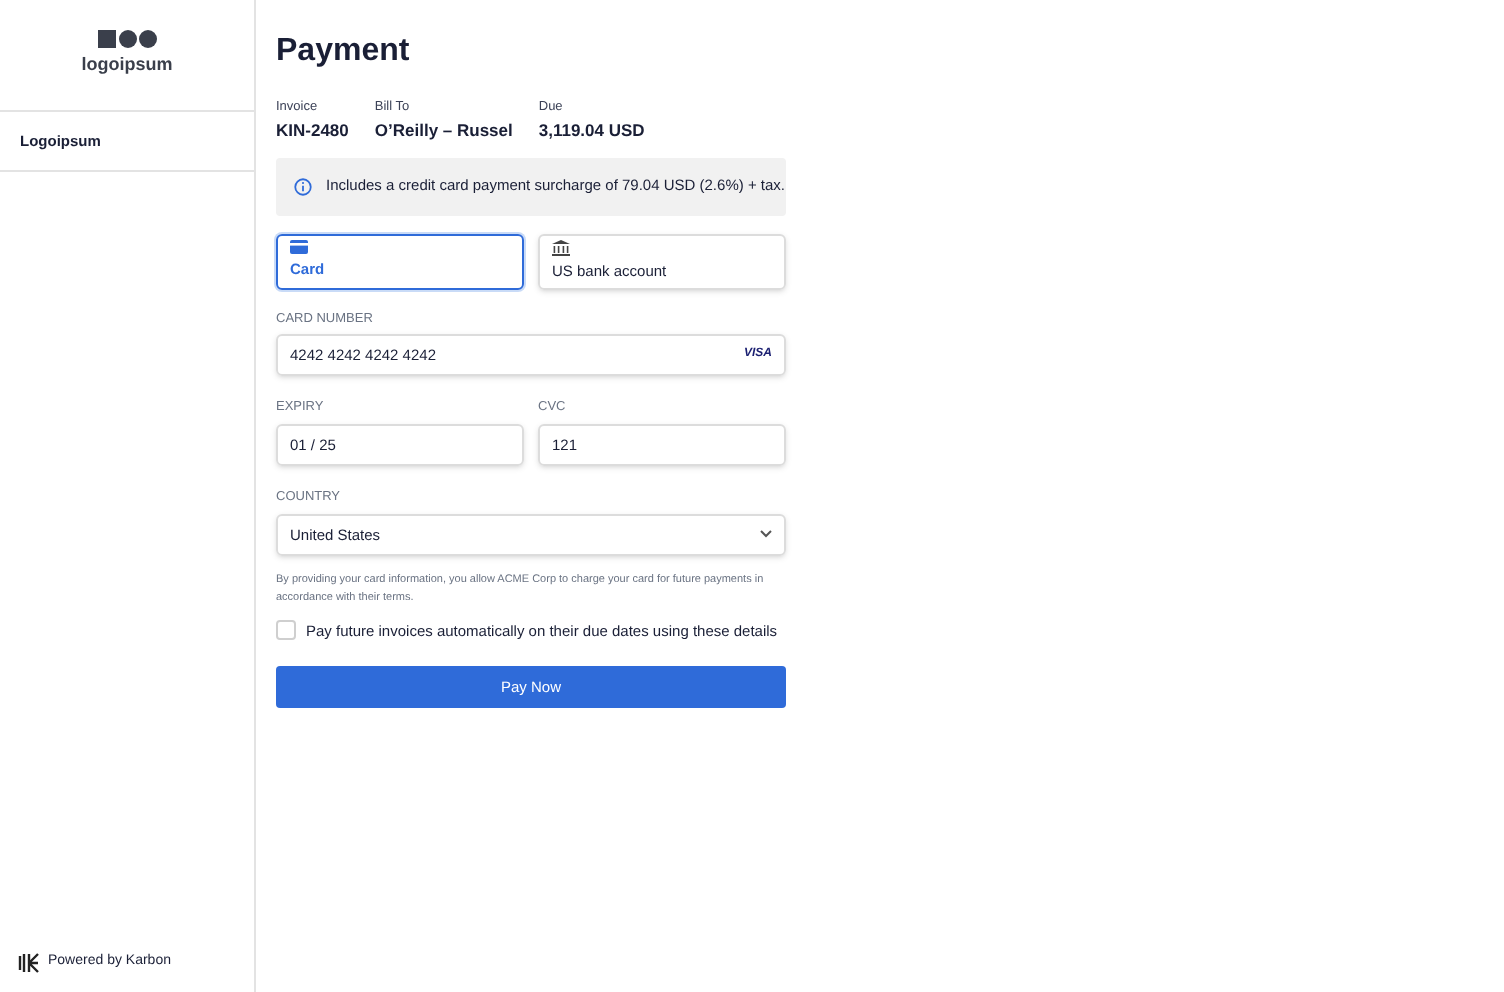  What do you see at coordinates (127, 65) in the screenshot?
I see `logo-text: logoipsum` at bounding box center [127, 65].